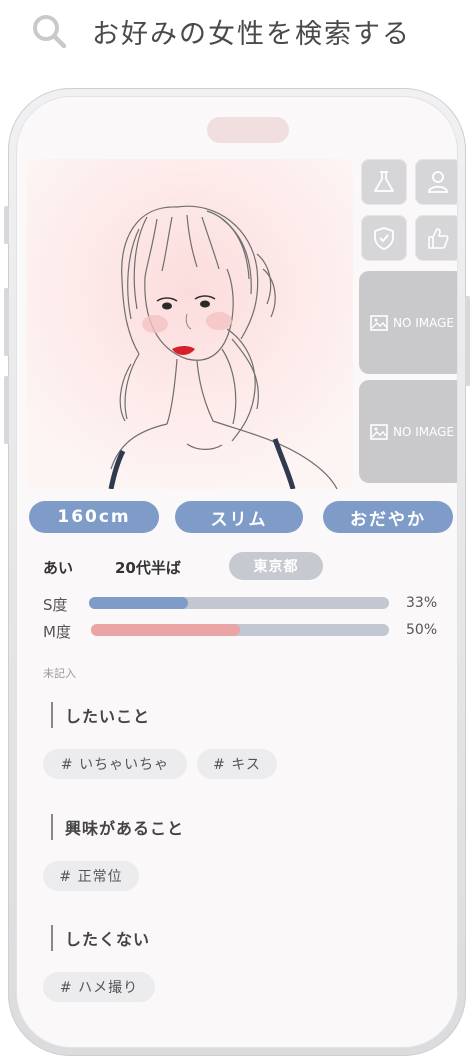  I want to click on m-degree-label: M度, so click(57, 632).